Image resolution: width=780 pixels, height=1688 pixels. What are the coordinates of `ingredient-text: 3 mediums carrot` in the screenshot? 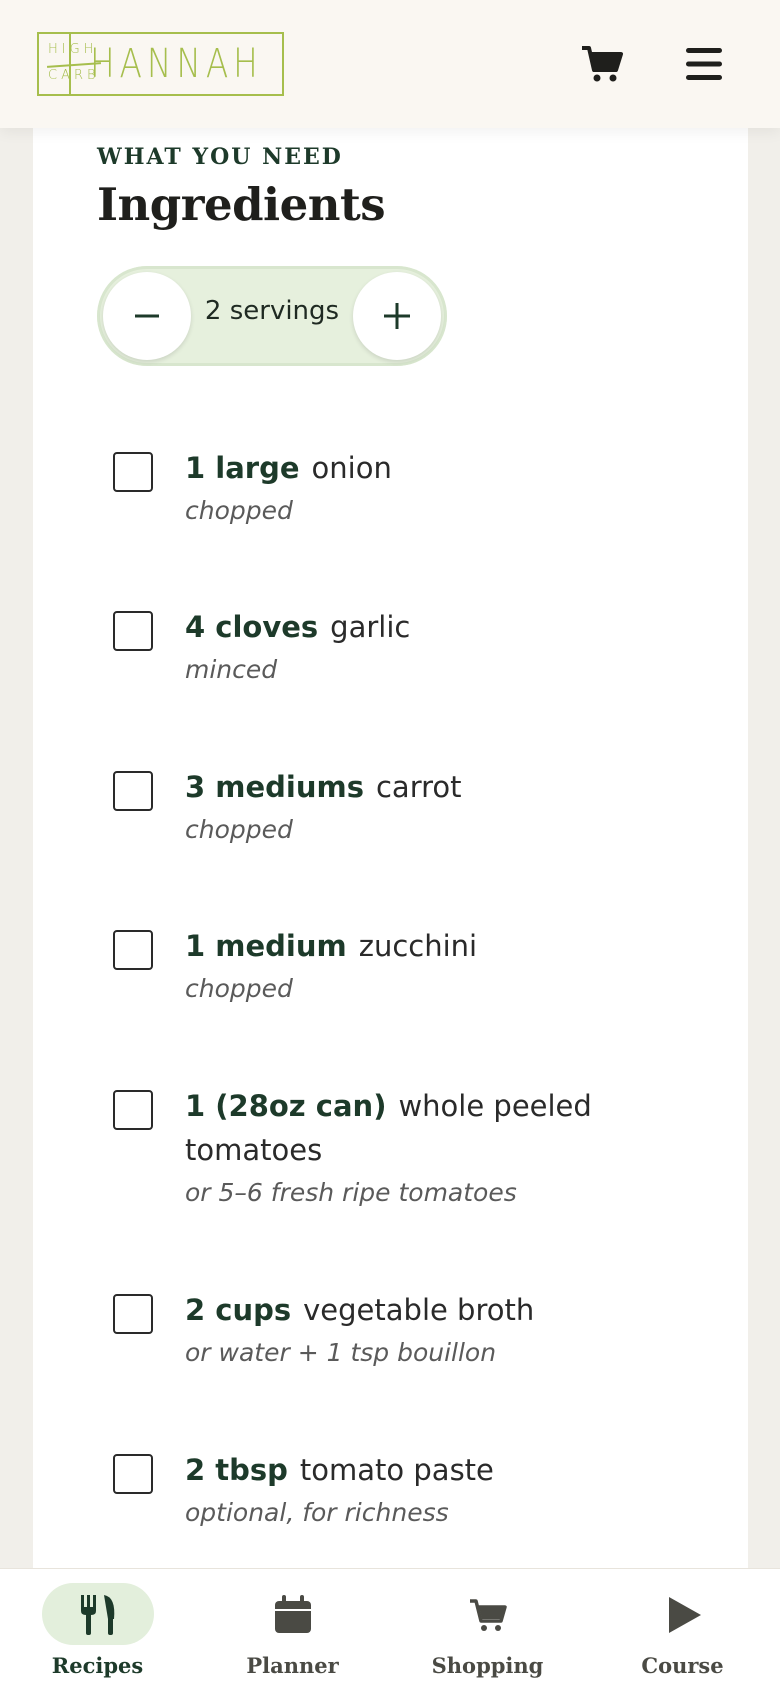 It's located at (435, 787).